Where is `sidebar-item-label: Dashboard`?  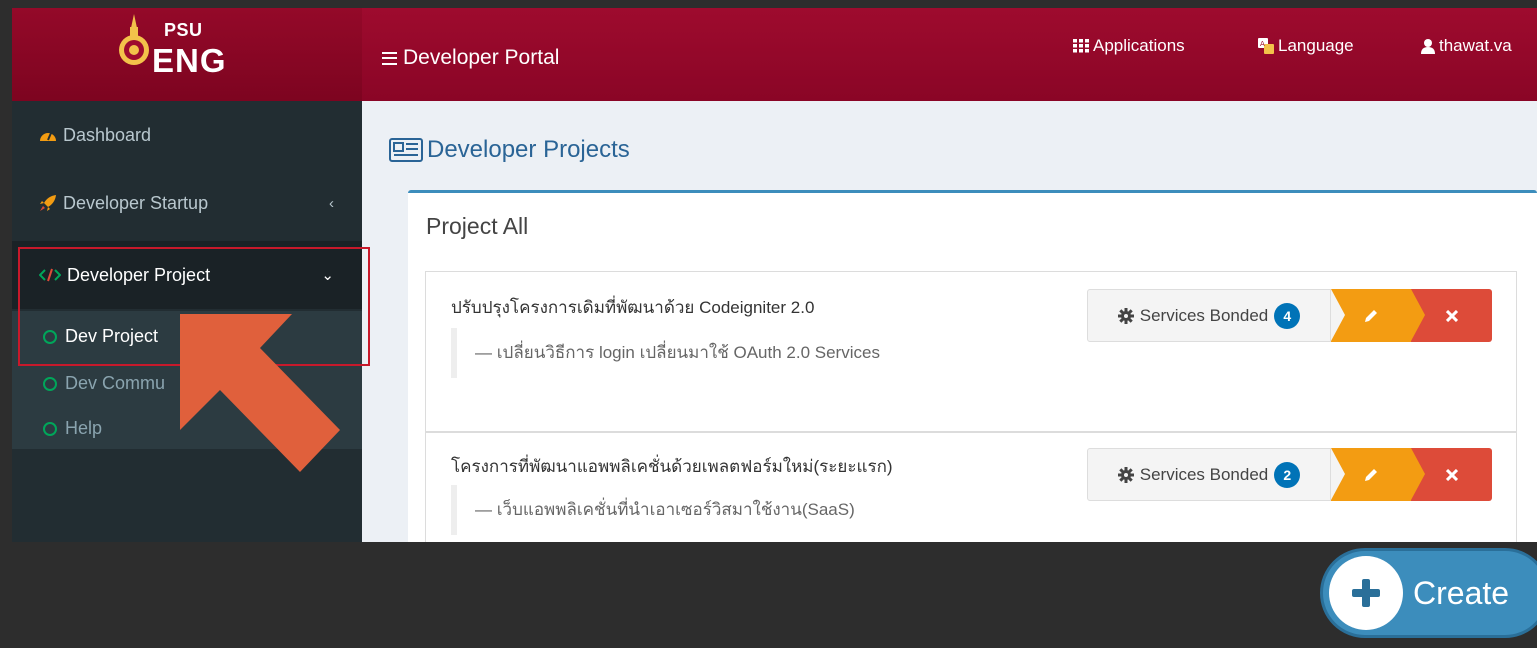 sidebar-item-label: Dashboard is located at coordinates (107, 134).